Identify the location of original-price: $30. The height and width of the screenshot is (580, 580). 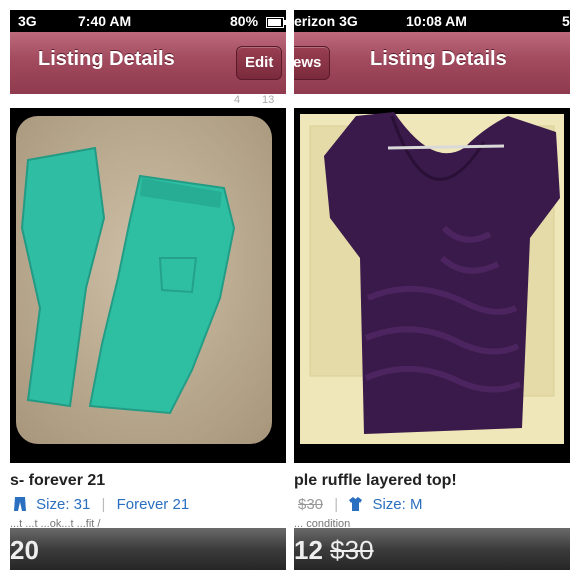
(311, 504).